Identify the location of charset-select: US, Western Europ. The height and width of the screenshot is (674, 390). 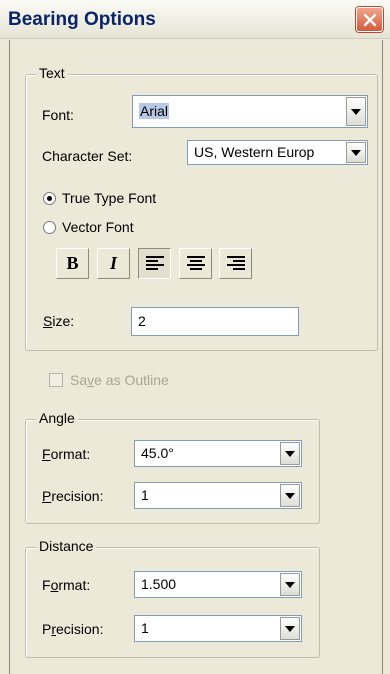
(277, 152).